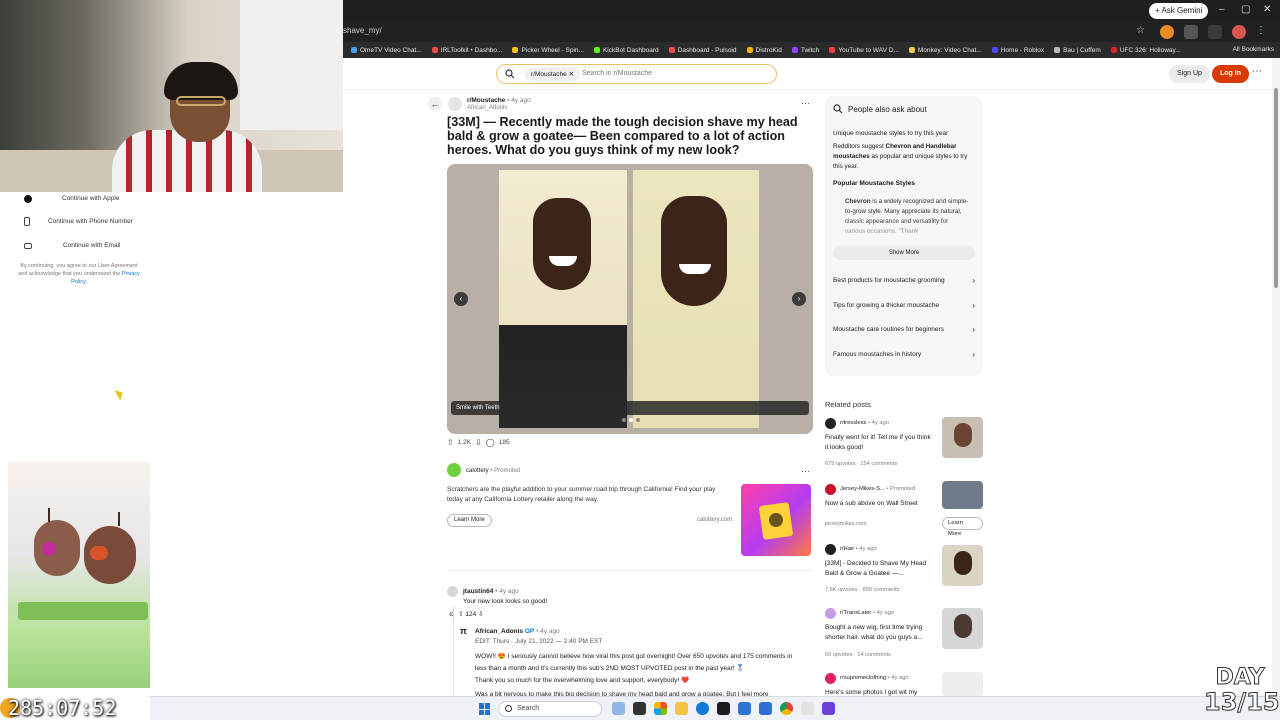  I want to click on subreddit-link: r/Moustache, so click(486, 100).